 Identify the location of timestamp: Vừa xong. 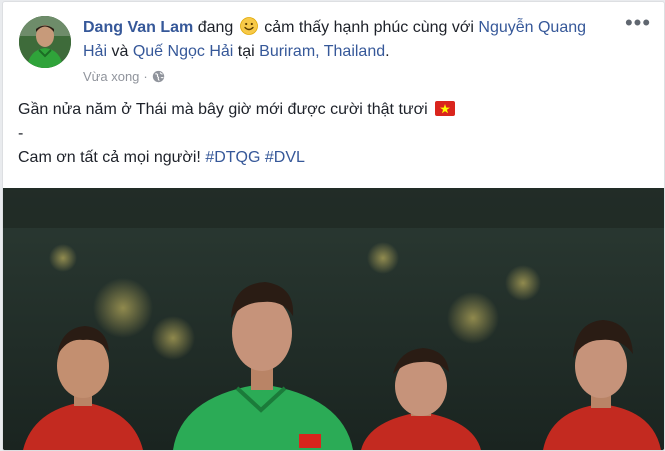
(111, 76).